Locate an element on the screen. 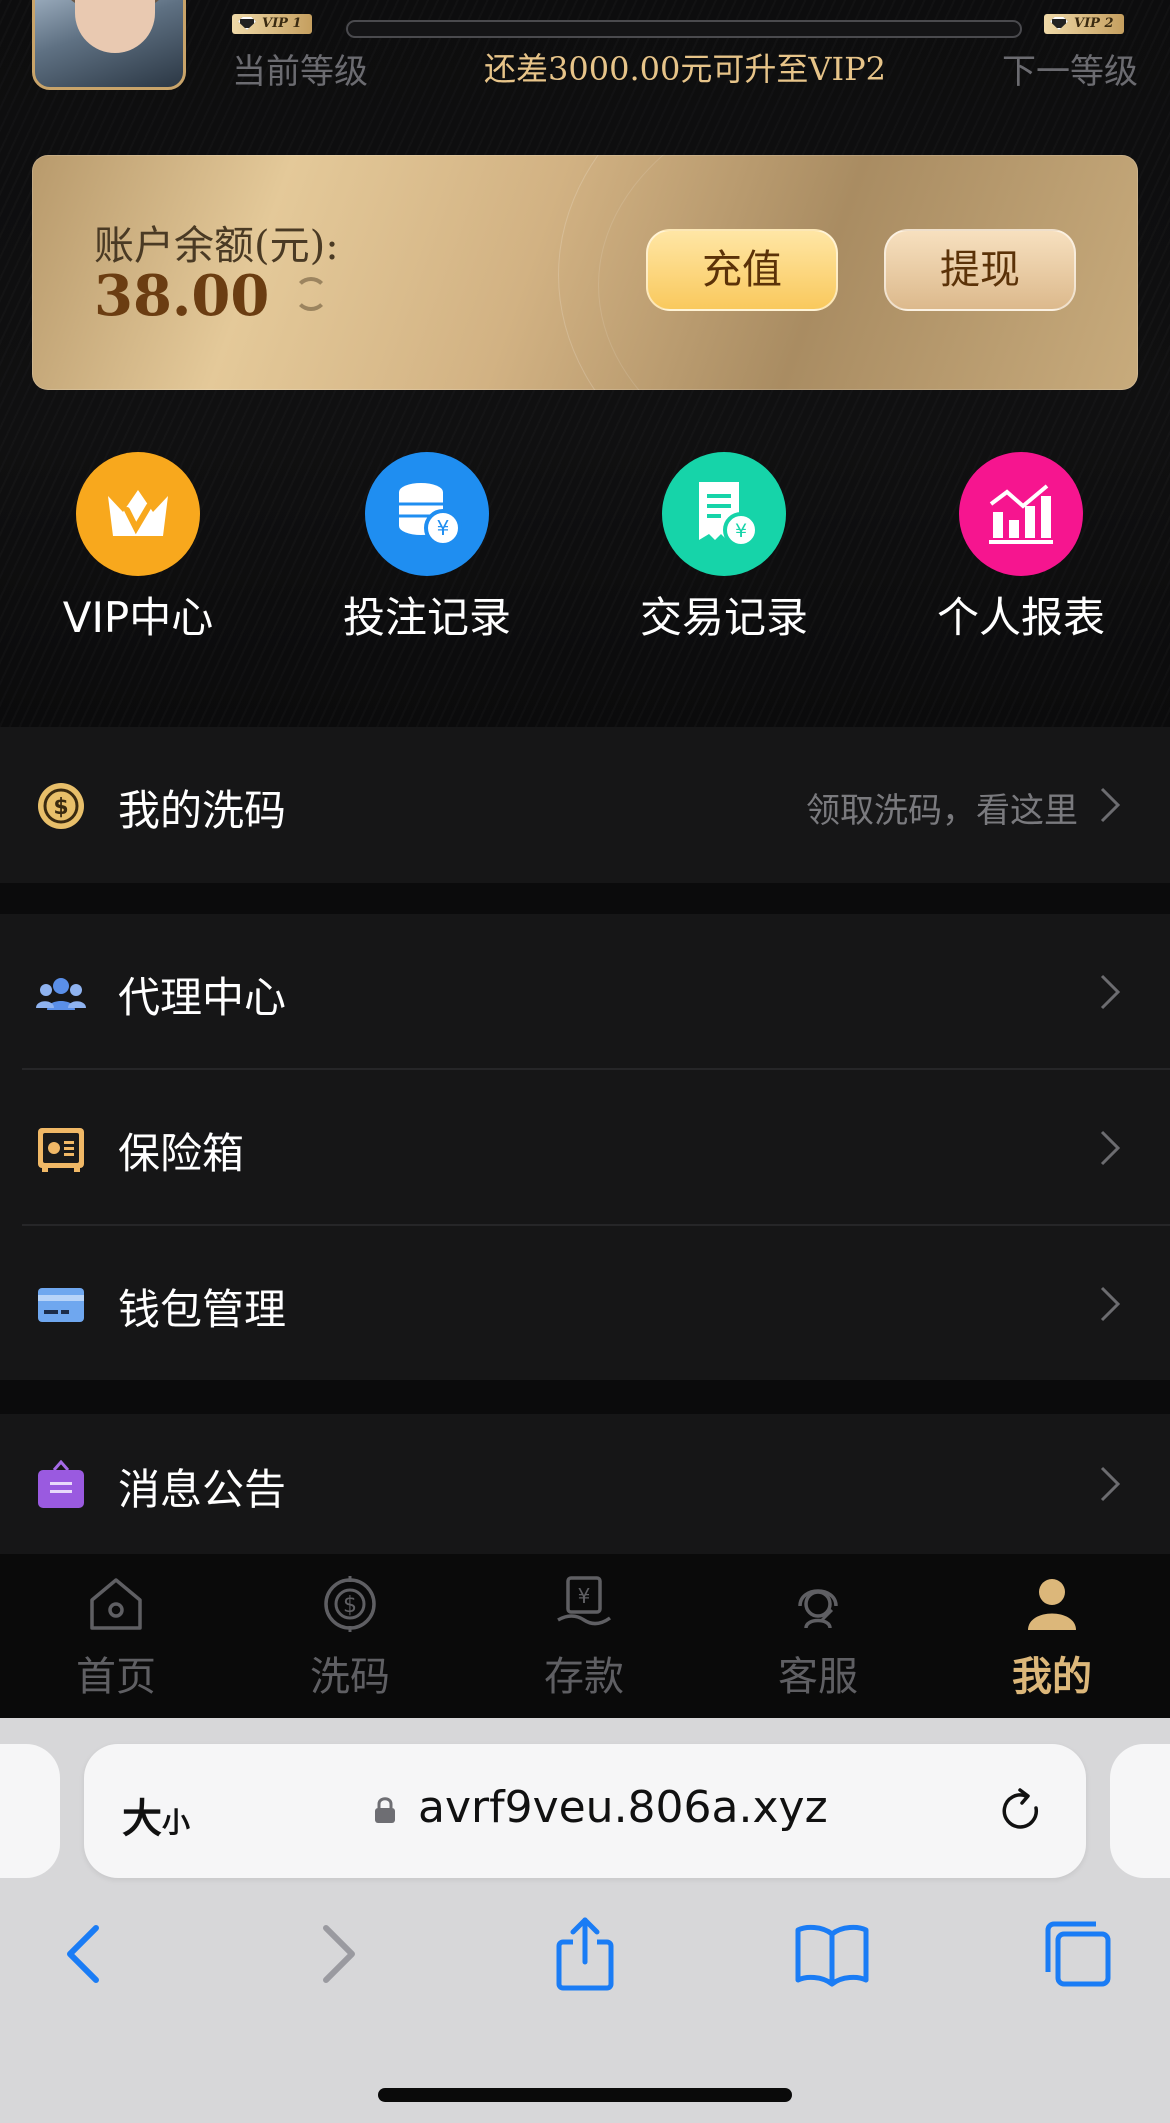  quick-action-label: 交易记录 is located at coordinates (723, 617).